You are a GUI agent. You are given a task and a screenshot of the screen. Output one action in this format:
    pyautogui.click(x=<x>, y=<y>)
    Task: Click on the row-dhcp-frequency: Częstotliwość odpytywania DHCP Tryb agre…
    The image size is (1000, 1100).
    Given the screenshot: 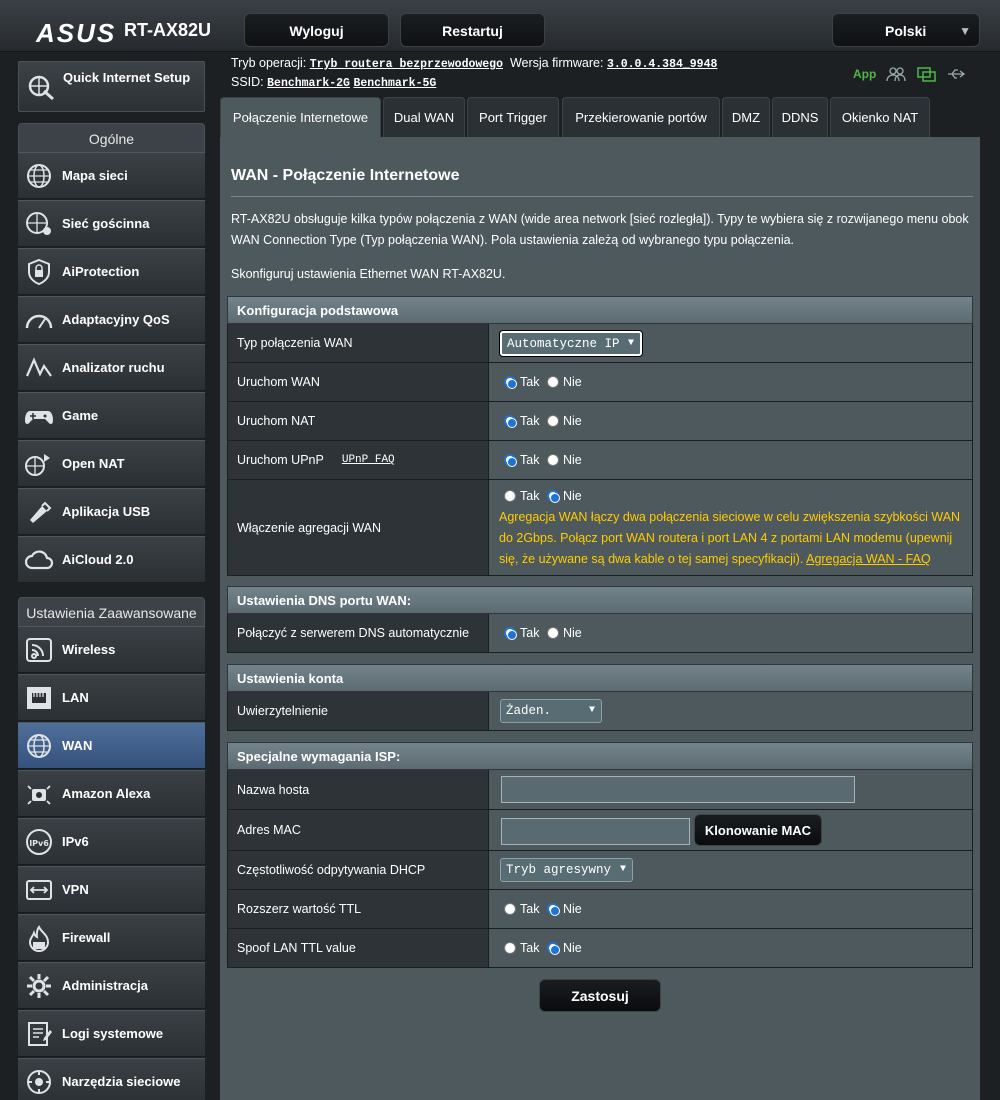 What is the action you would take?
    pyautogui.click(x=600, y=870)
    